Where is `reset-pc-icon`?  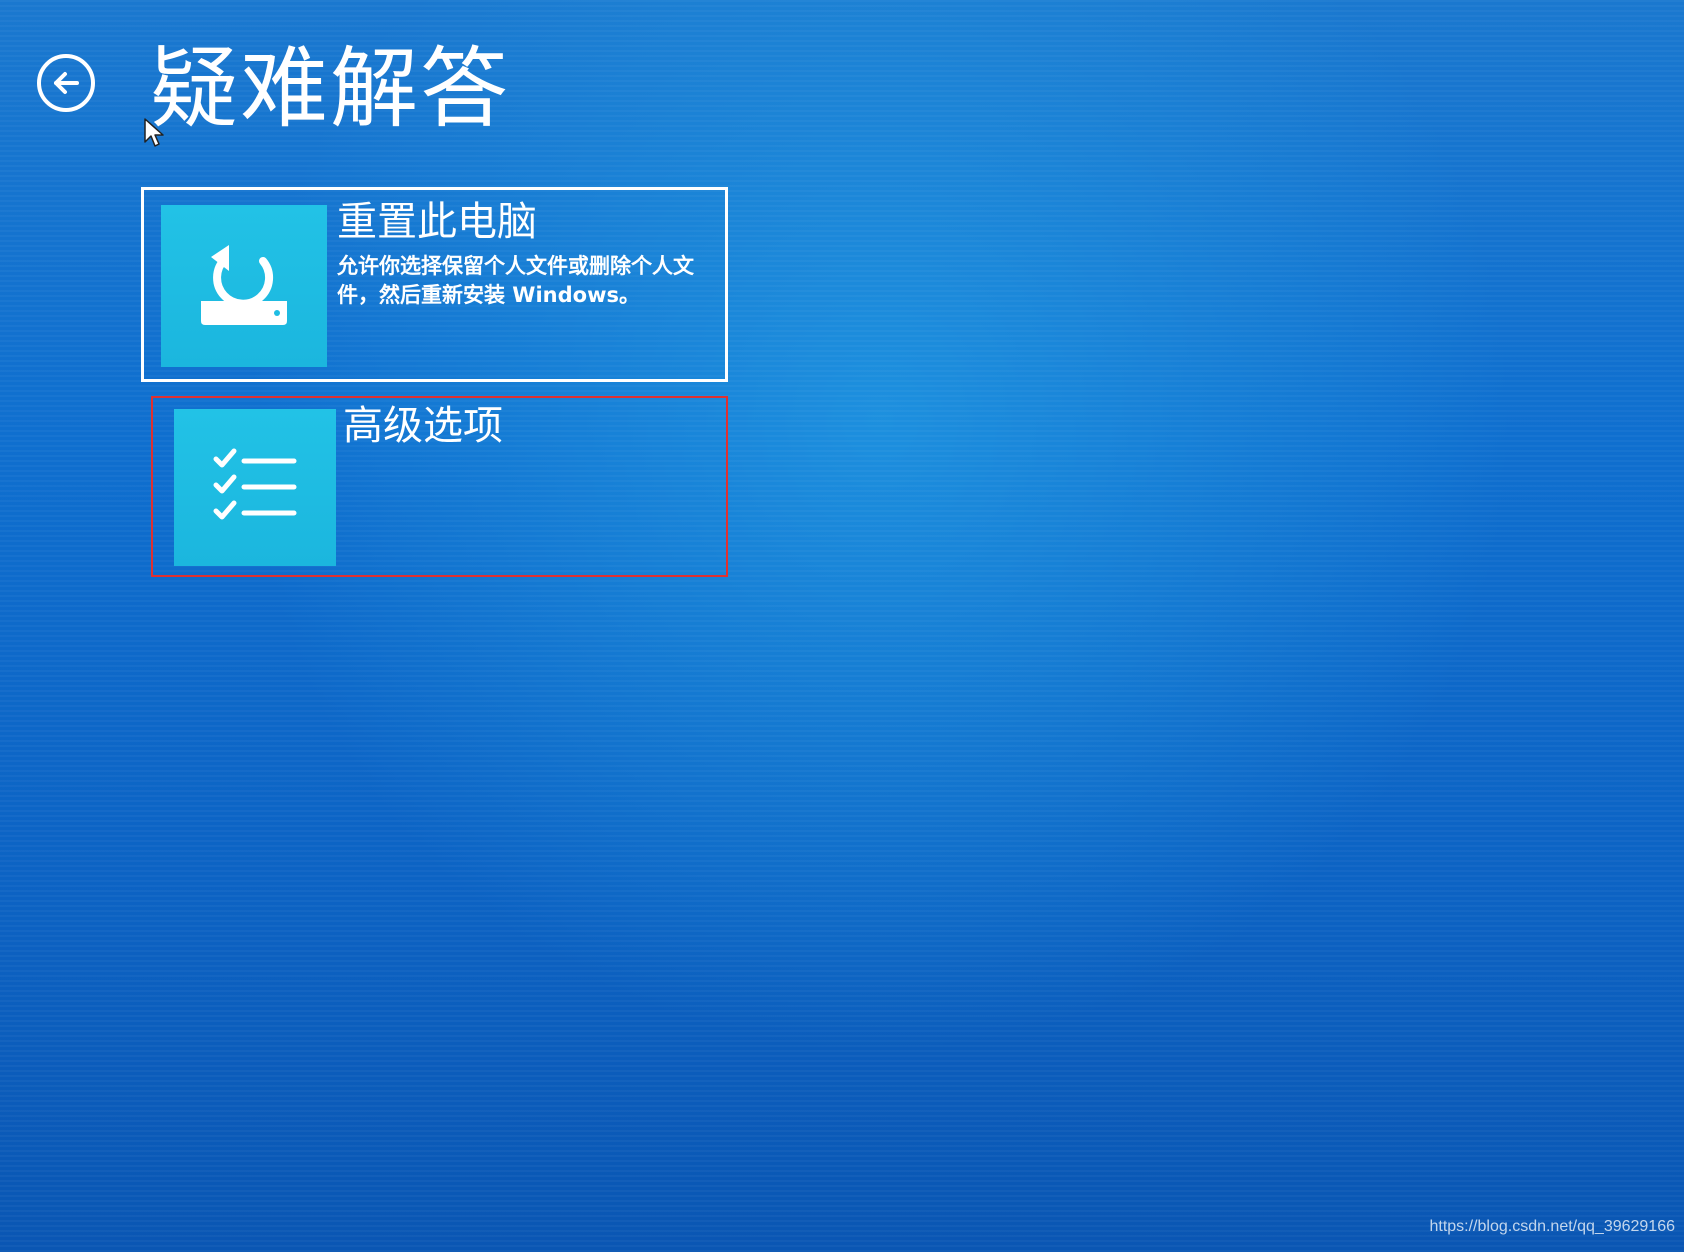 reset-pc-icon is located at coordinates (244, 285).